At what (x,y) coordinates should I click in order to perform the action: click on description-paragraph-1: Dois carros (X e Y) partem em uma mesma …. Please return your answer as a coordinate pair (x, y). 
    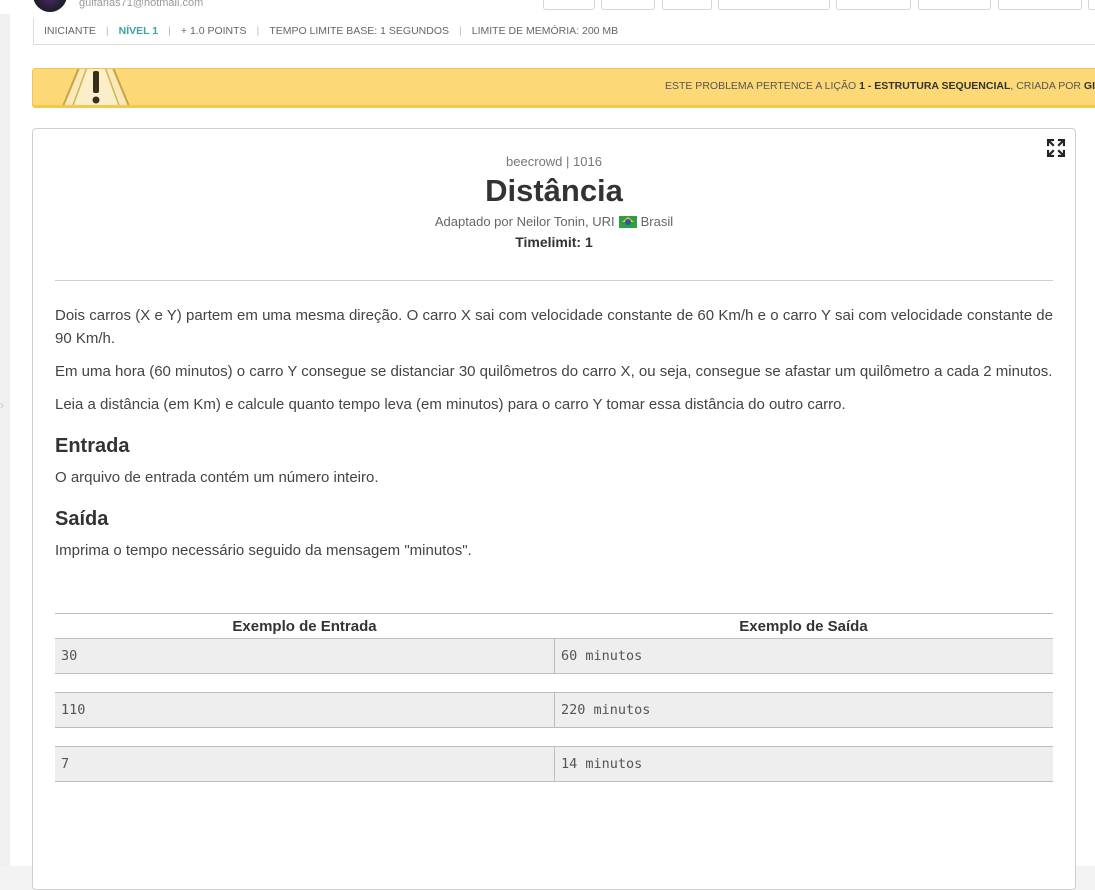
    Looking at the image, I should click on (554, 327).